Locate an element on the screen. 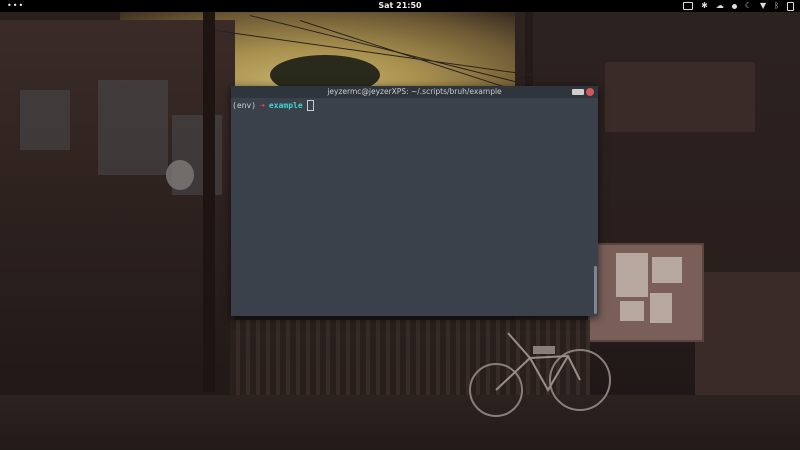 The height and width of the screenshot is (450, 800). cloud-icon: ☁ is located at coordinates (720, 6).